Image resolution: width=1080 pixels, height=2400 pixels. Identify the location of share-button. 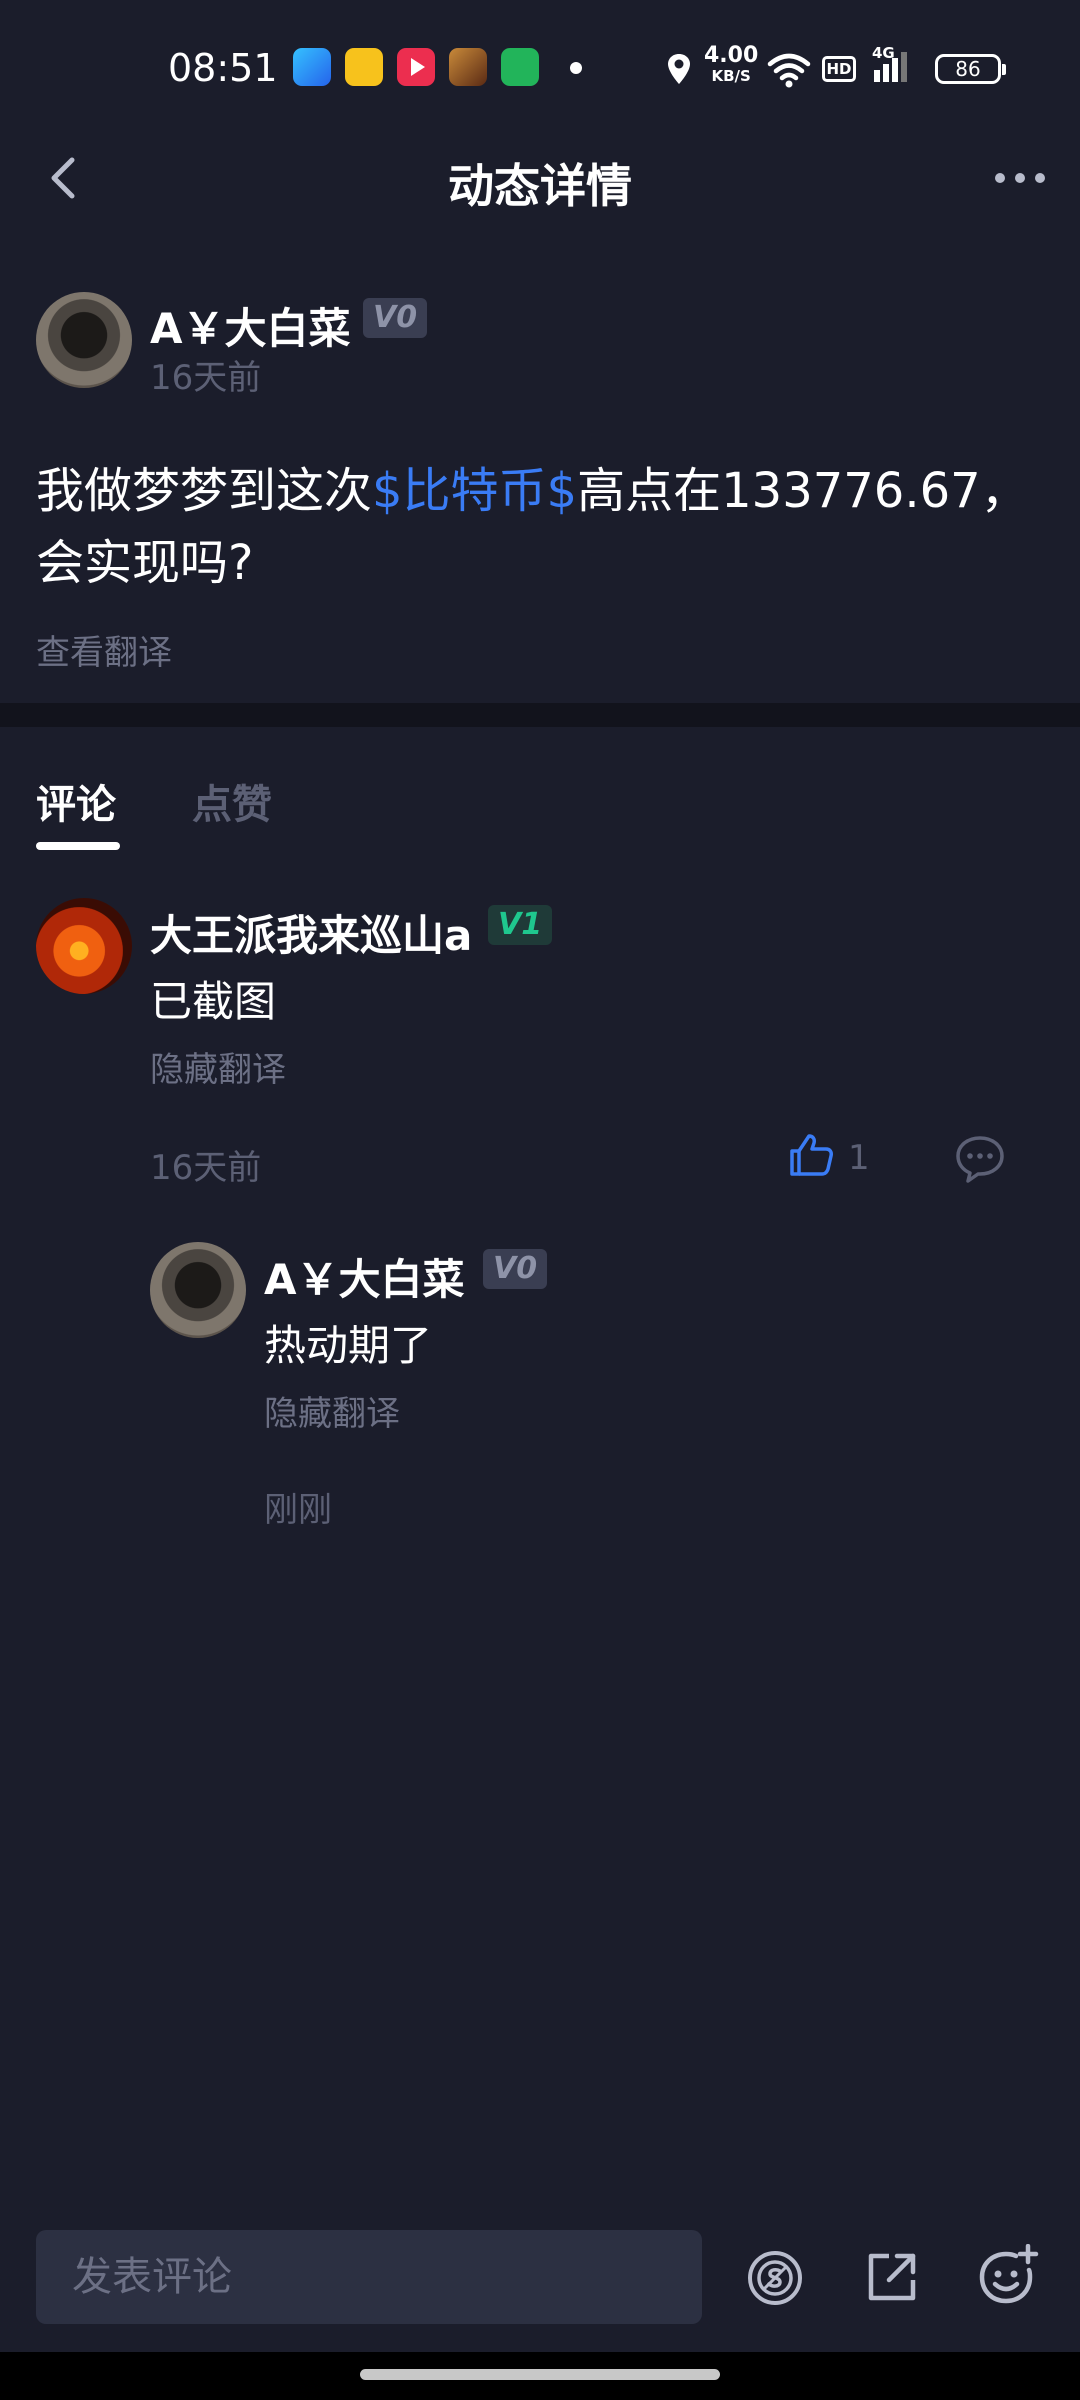
(892, 2277).